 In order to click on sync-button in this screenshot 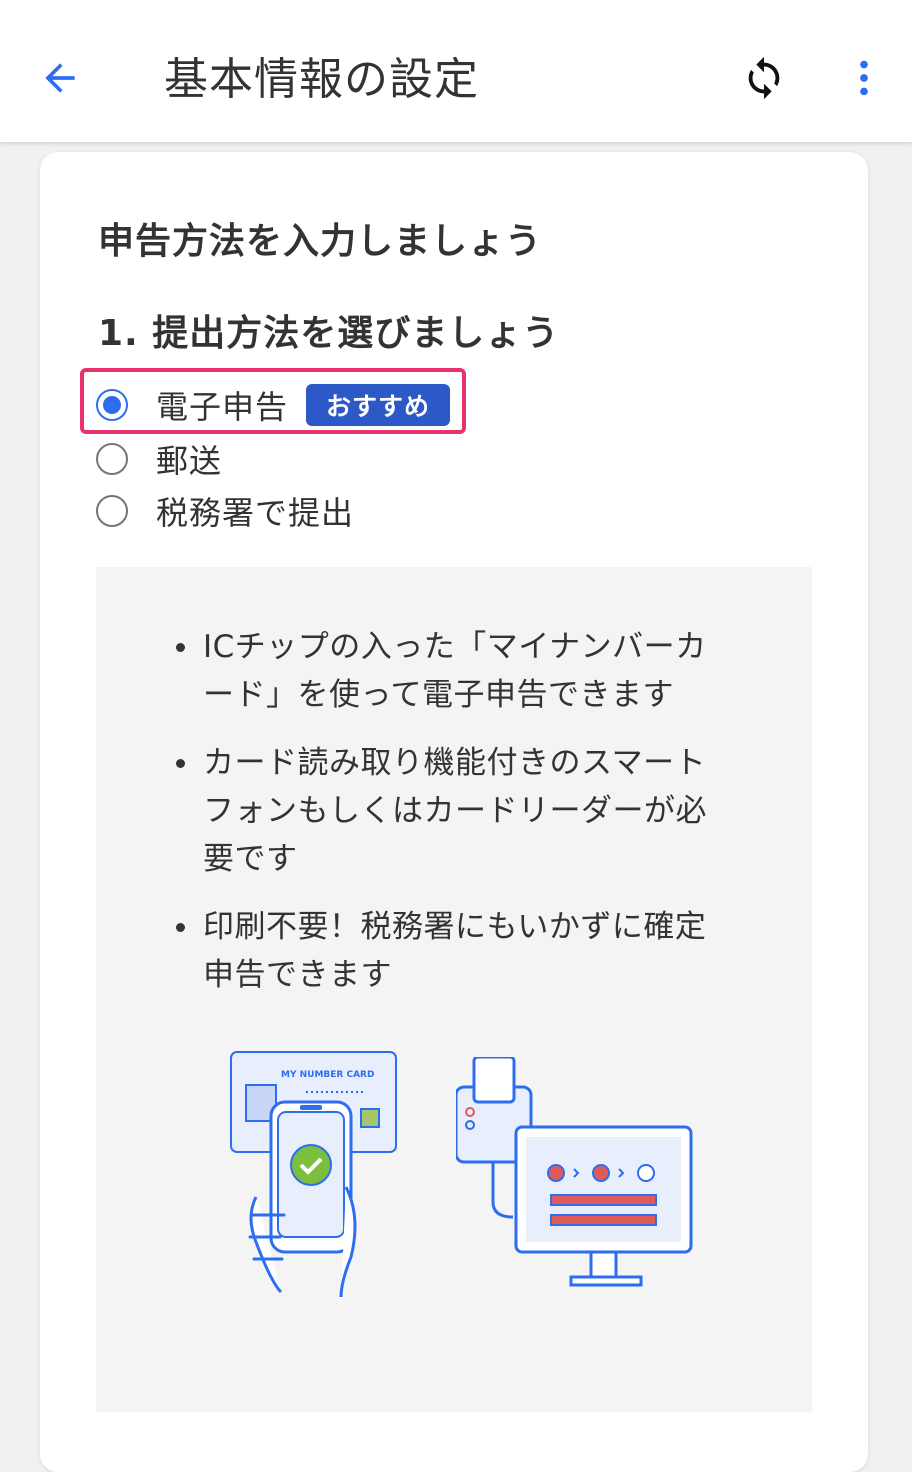, I will do `click(764, 78)`.